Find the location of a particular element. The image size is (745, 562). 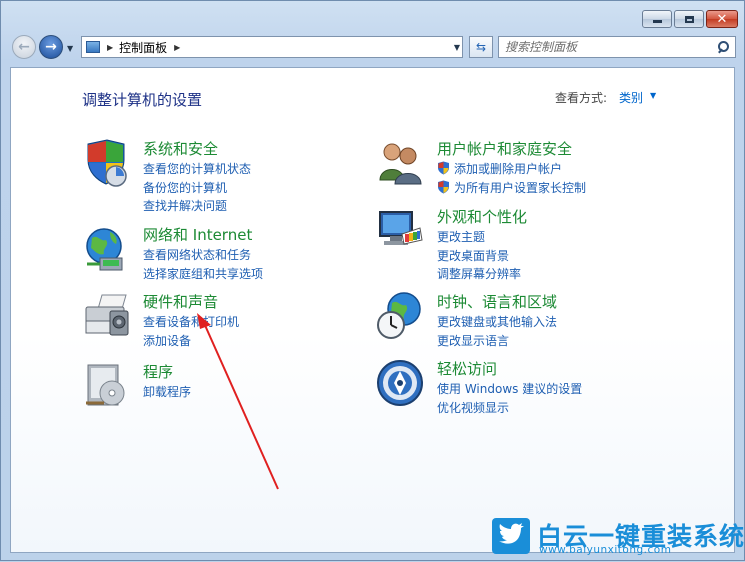

forward-button: → is located at coordinates (51, 47).